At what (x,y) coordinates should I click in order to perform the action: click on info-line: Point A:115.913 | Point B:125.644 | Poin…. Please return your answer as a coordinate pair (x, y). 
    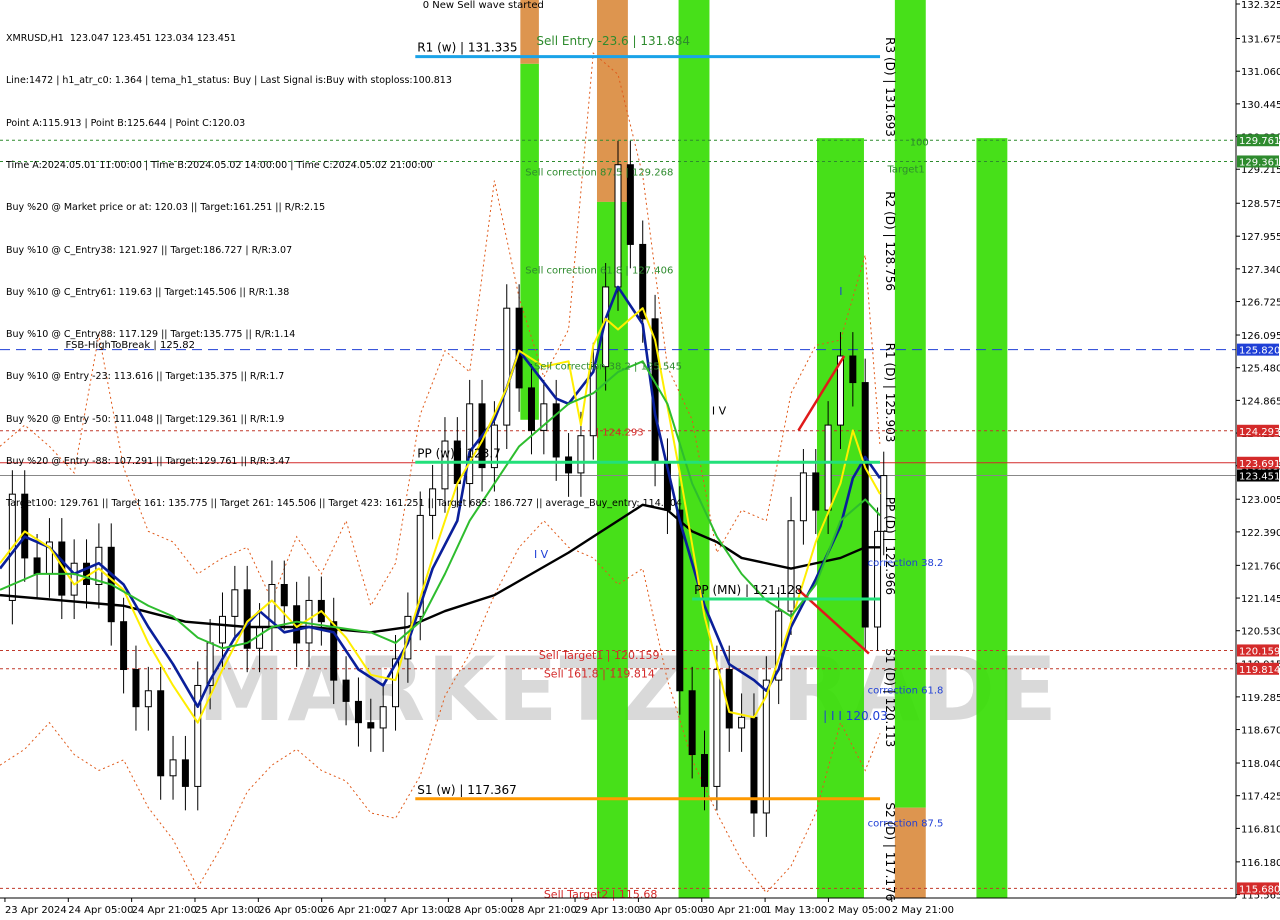
    Looking at the image, I should click on (126, 123).